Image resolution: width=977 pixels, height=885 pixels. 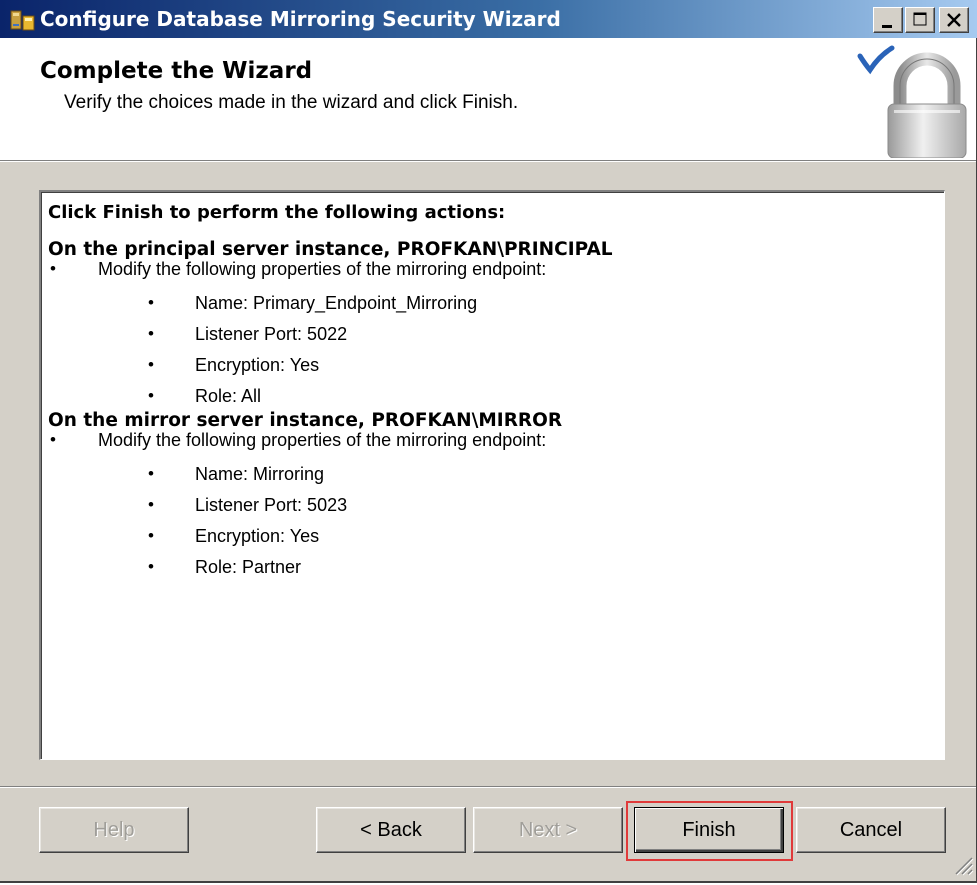 I want to click on resize-grip-icon, so click(x=962, y=864).